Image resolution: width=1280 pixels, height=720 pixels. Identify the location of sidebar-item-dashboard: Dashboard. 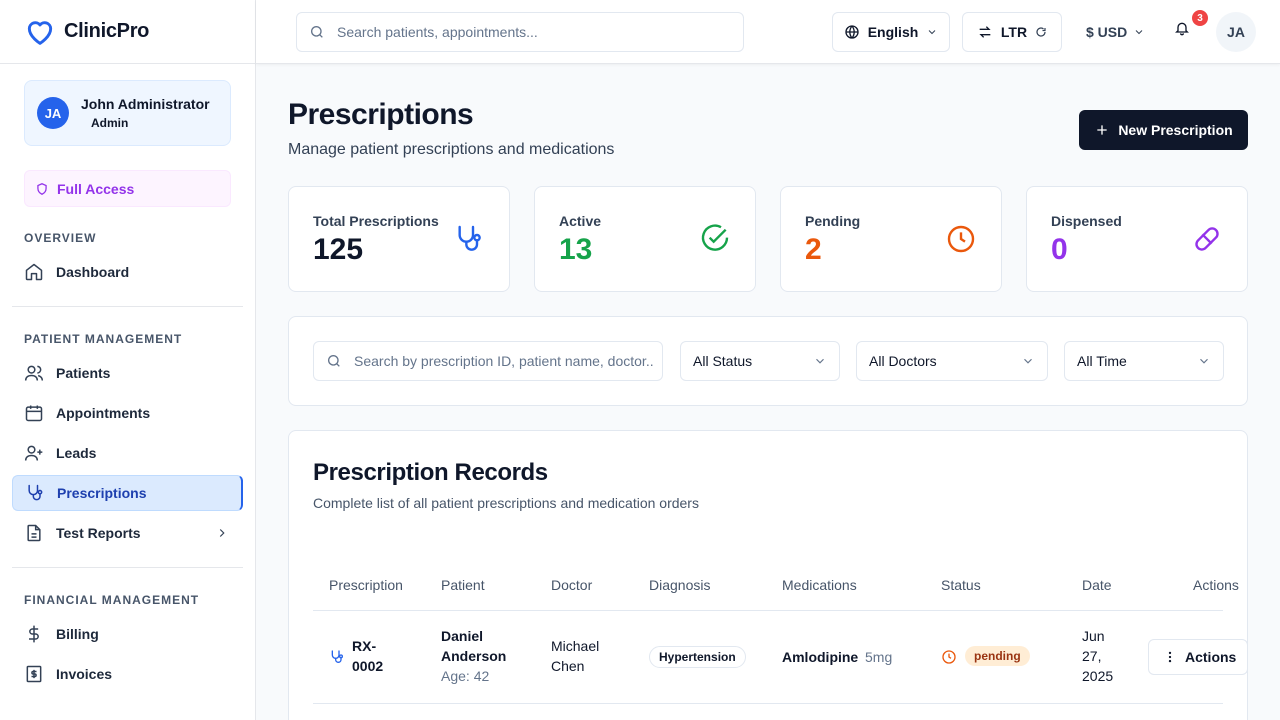
(127, 272).